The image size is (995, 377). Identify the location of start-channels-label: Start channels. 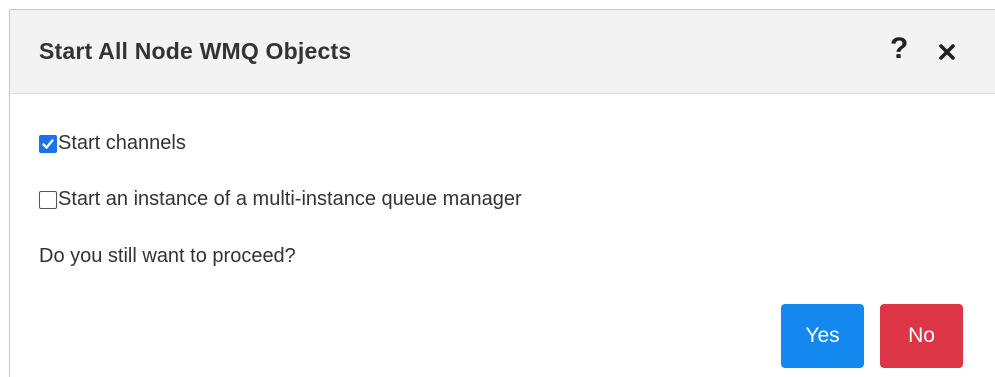
(122, 143).